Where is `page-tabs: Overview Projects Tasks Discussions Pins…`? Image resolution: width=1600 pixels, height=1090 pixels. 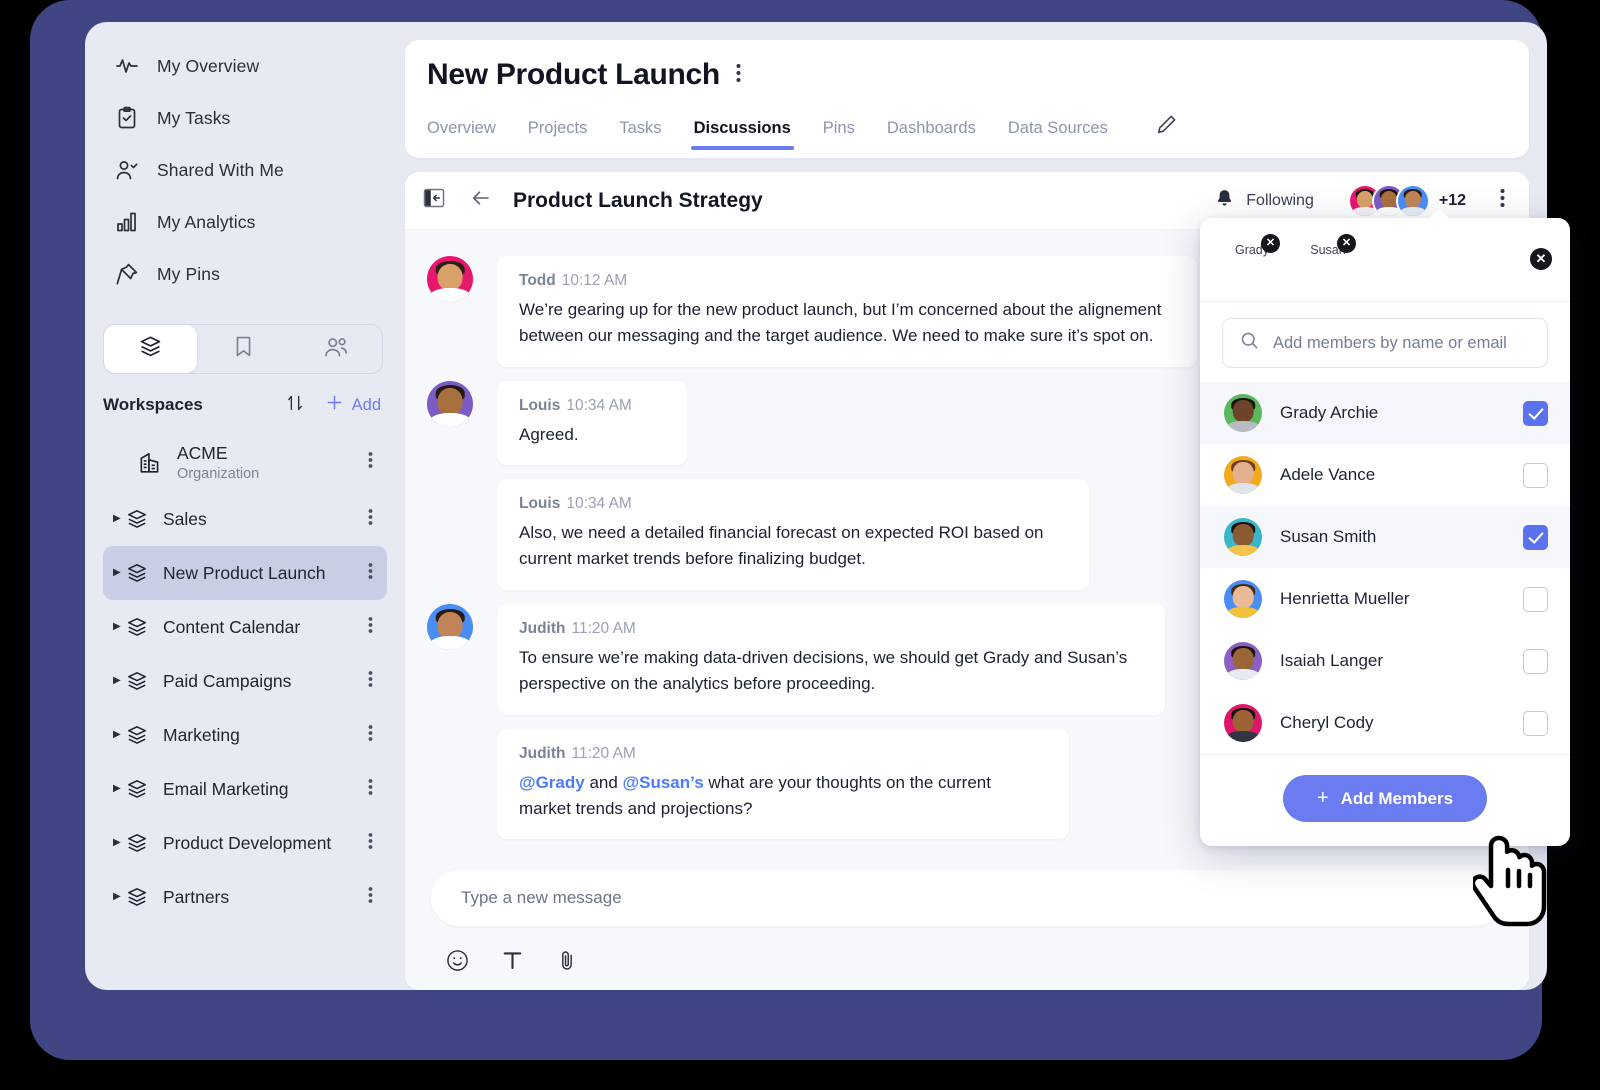
page-tabs: Overview Projects Tasks Discussions Pins… is located at coordinates (963, 128).